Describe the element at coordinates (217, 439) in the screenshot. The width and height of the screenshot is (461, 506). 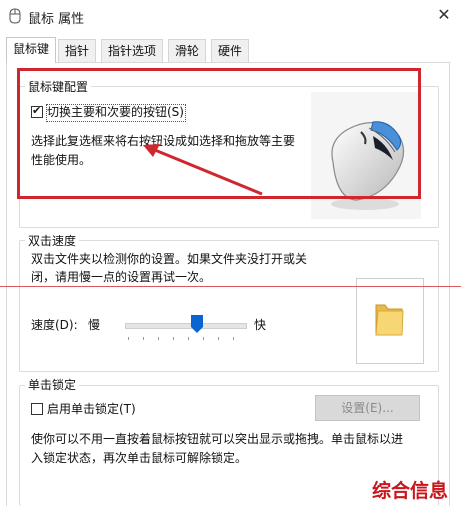
I see `click-lock-description-line1: 使你可以不用一直按着鼠标按钮就可以突出显示或拖拽。单击鼠标以进` at that location.